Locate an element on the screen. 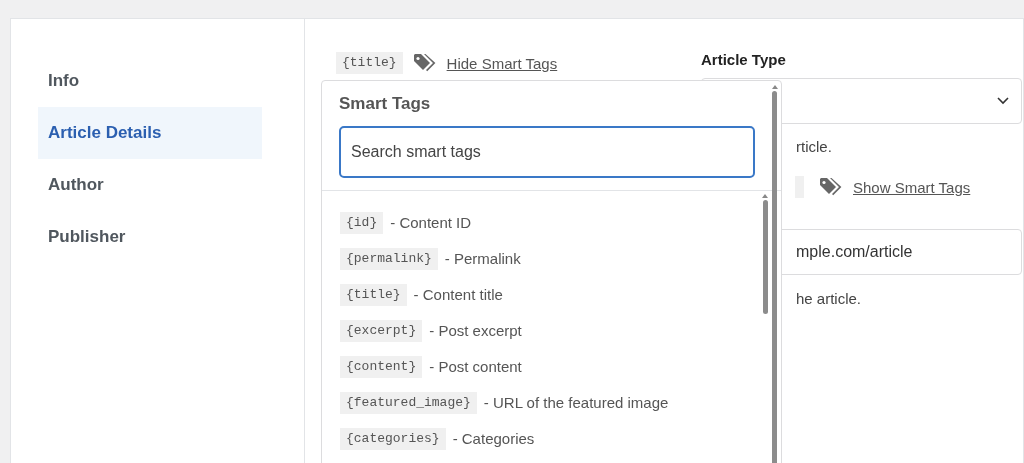  tag-description: - Permalink is located at coordinates (482, 258).